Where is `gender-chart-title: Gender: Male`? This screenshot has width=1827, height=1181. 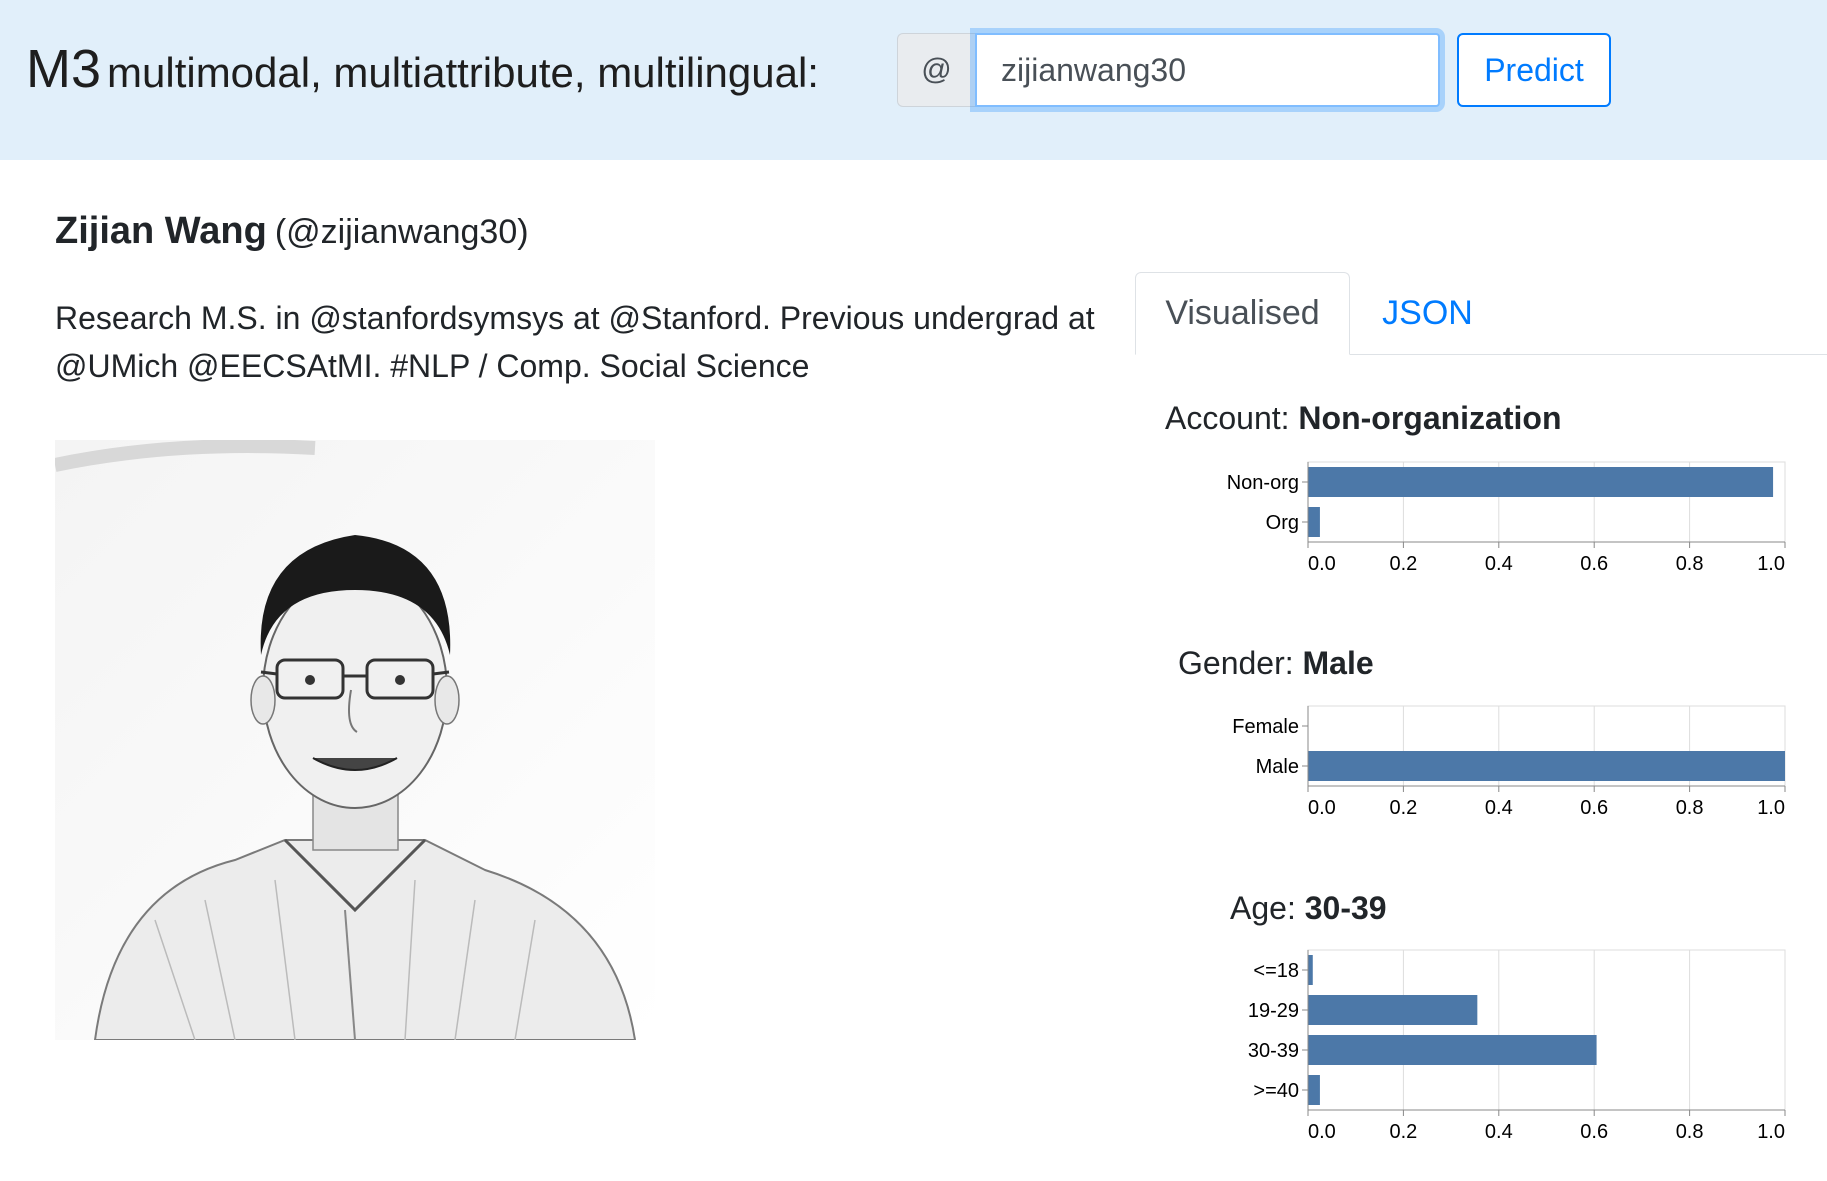 gender-chart-title: Gender: Male is located at coordinates (1276, 663).